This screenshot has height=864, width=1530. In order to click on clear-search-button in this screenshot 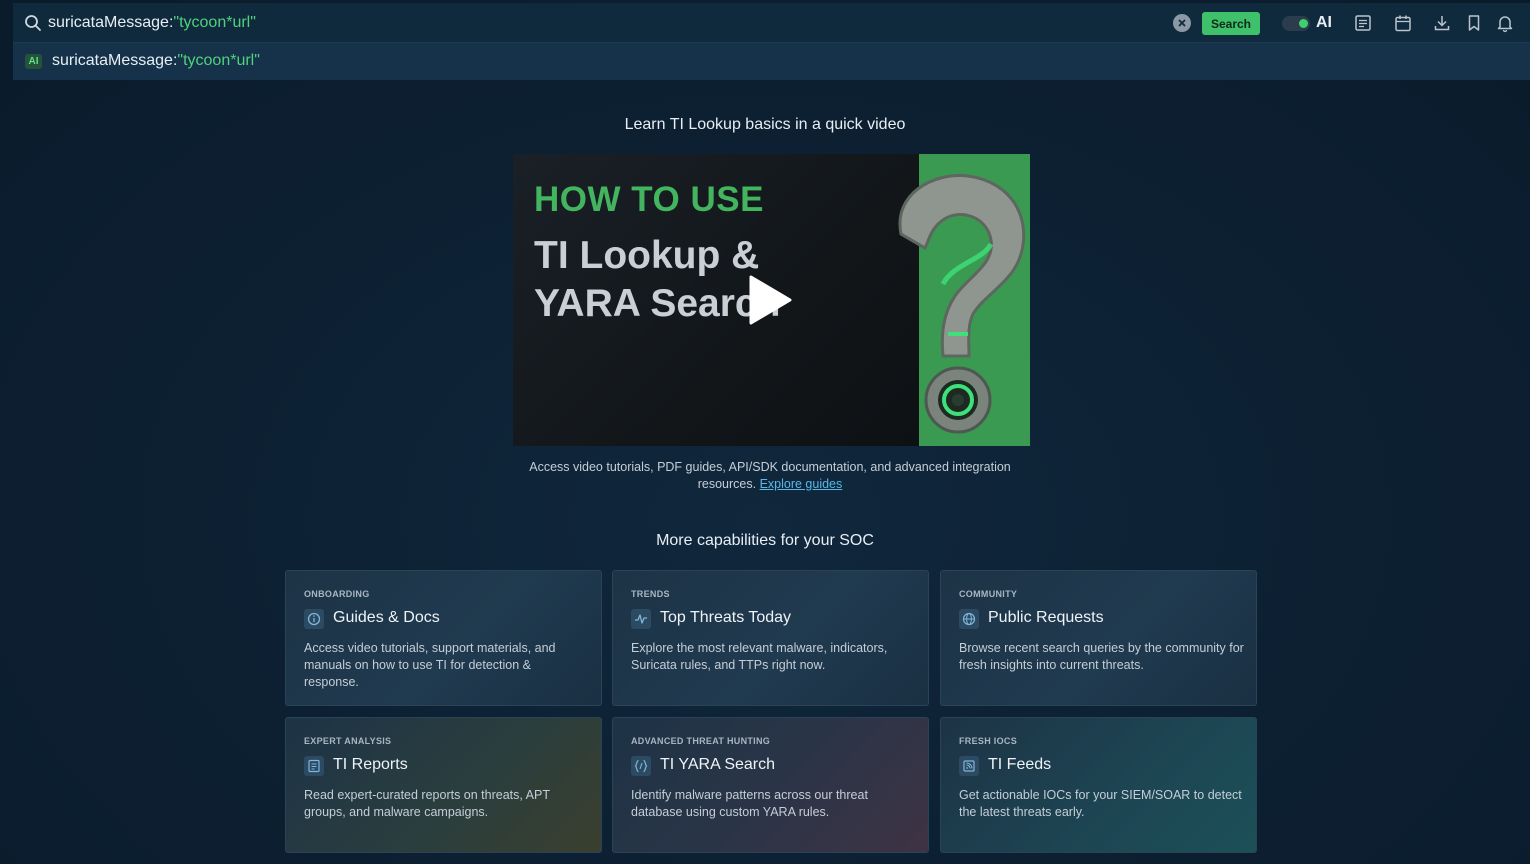, I will do `click(1182, 23)`.